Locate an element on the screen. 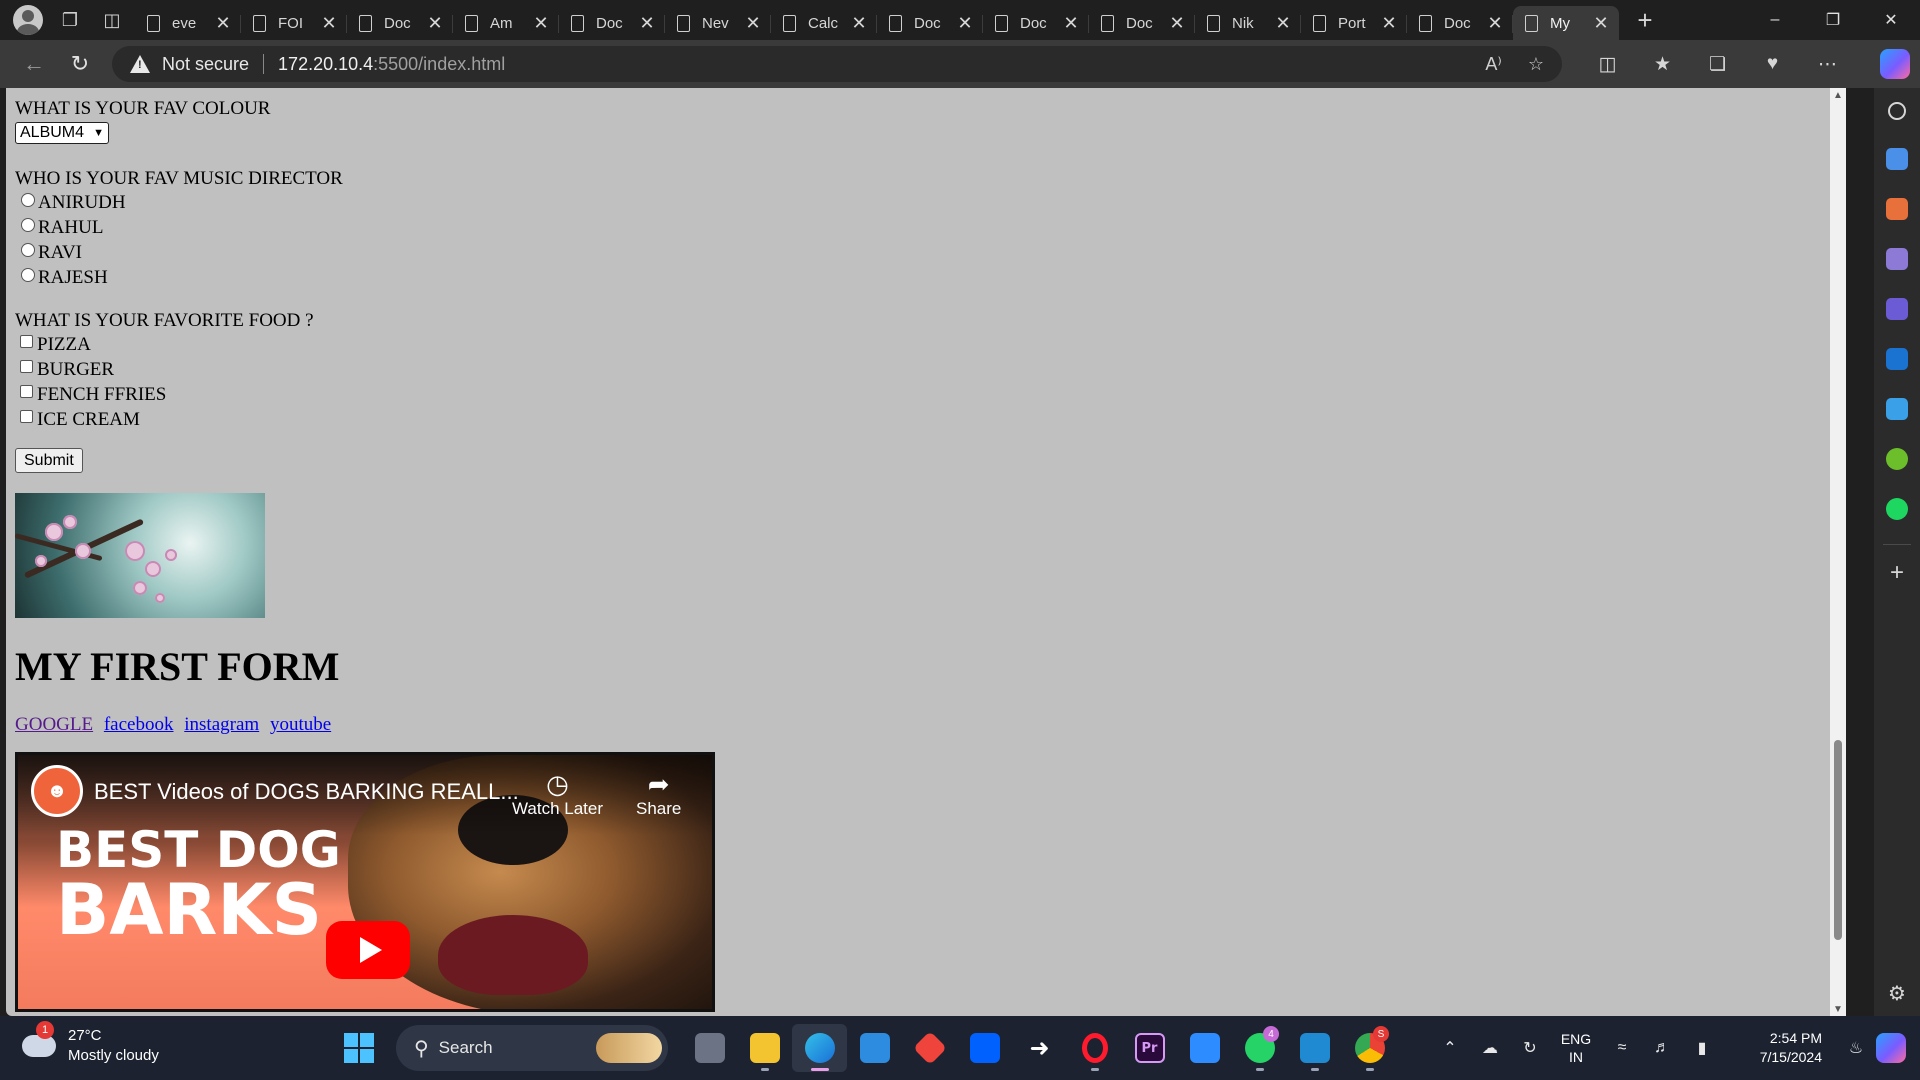  premiere-pro-icon: Pr is located at coordinates (1149, 1048).